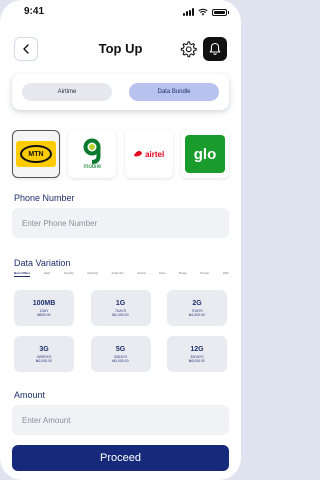 The width and height of the screenshot is (320, 480). I want to click on airtel-logo: airtel, so click(148, 154).